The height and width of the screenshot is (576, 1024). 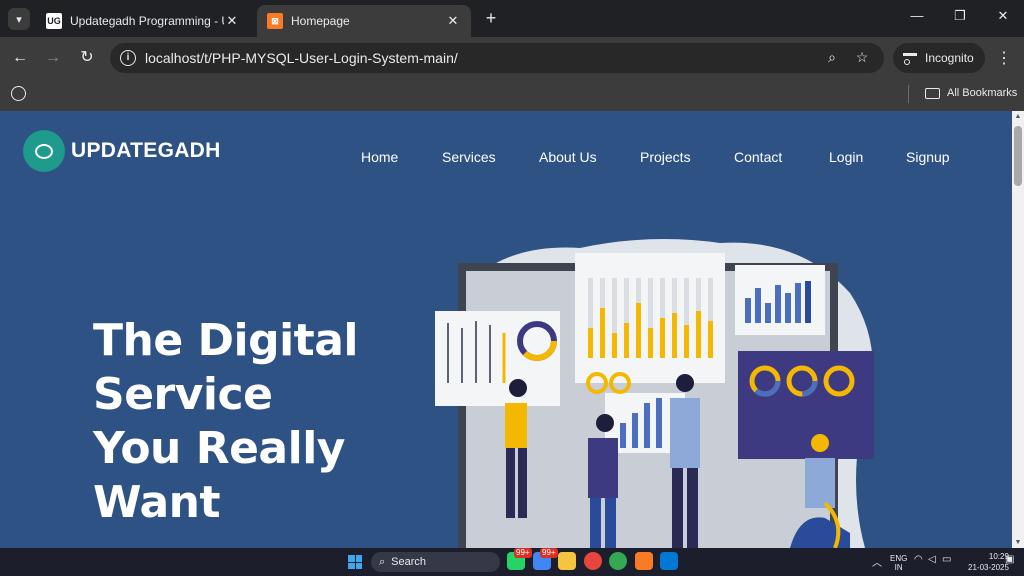 I want to click on wifi-icon: ◠, so click(x=918, y=559).